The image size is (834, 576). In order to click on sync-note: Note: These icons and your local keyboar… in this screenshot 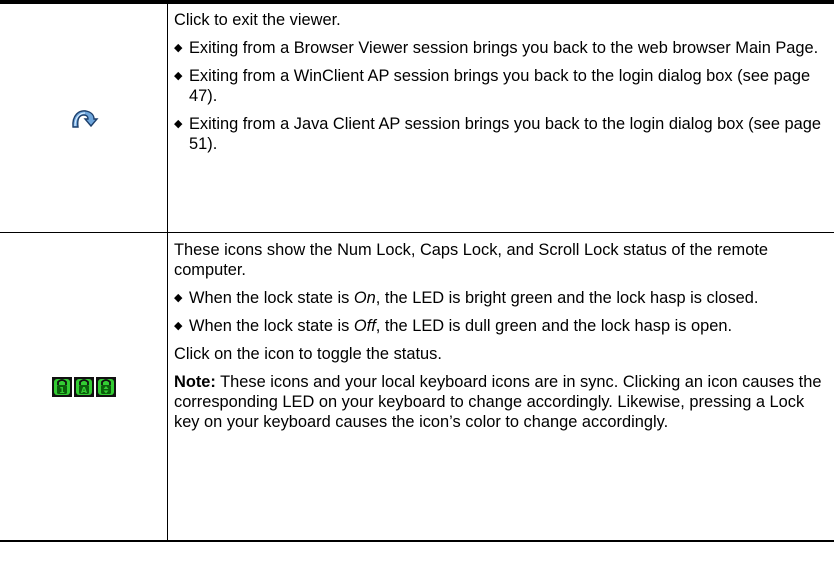, I will do `click(499, 402)`.